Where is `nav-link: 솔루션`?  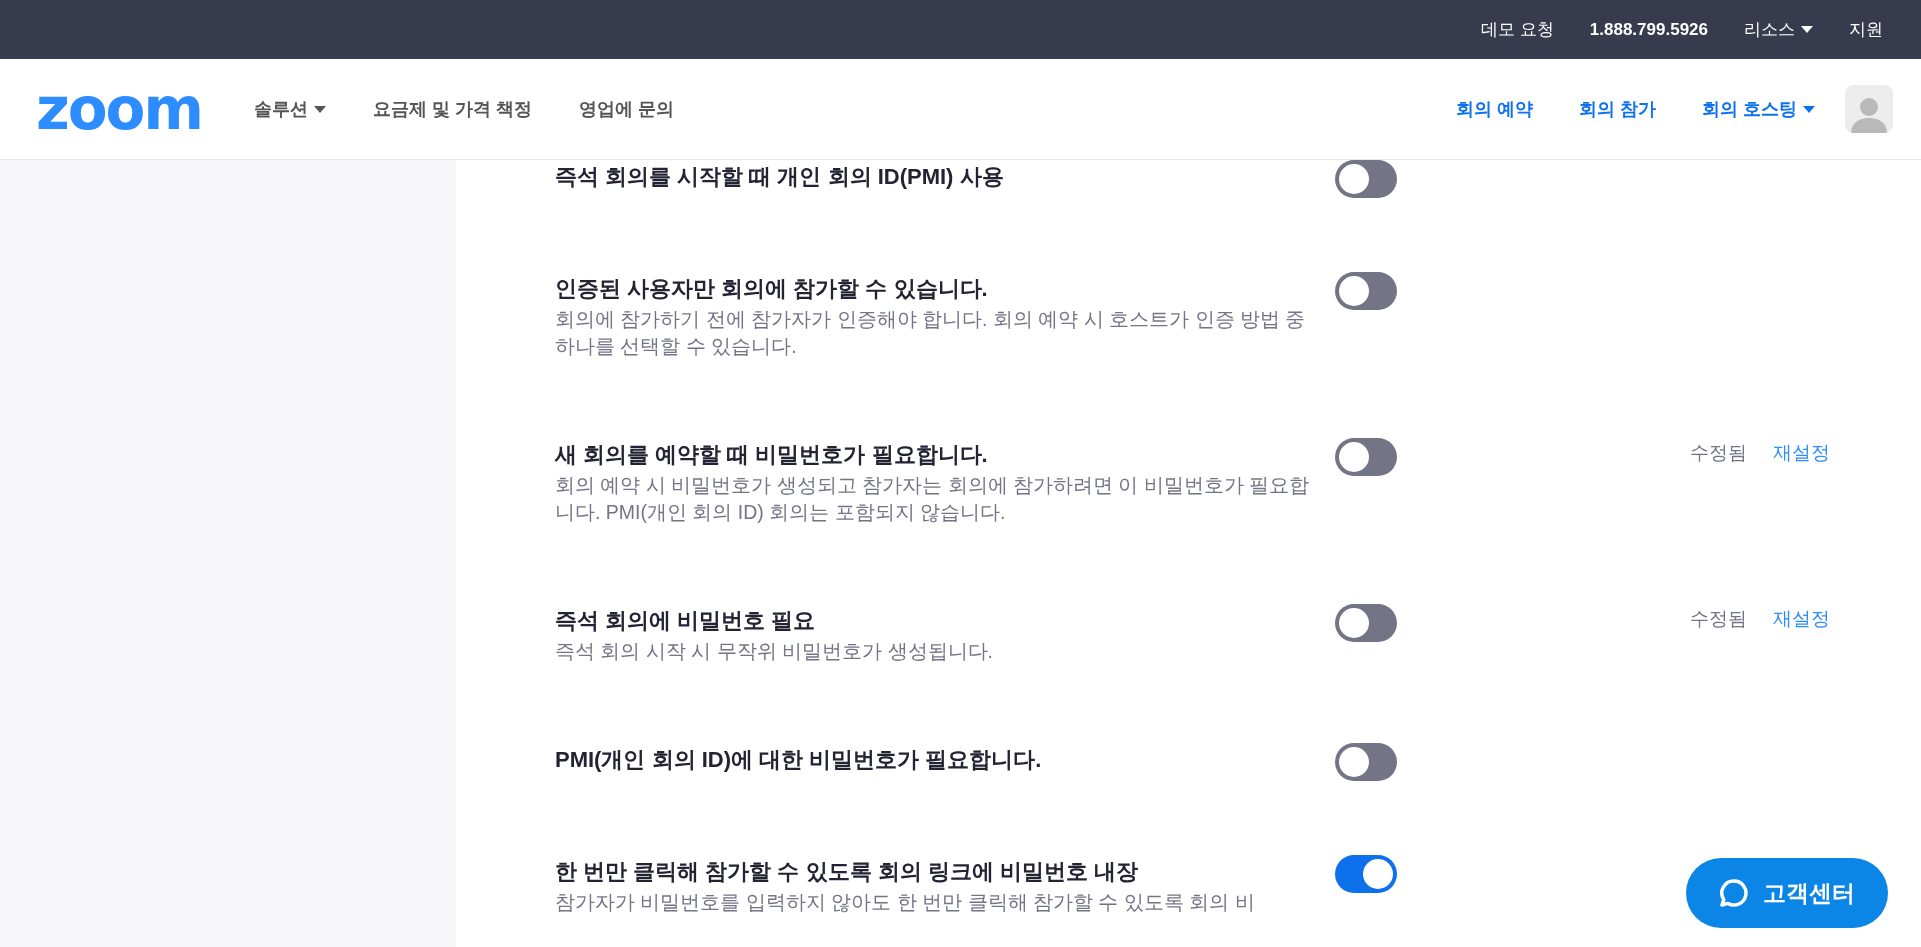 nav-link: 솔루션 is located at coordinates (289, 109).